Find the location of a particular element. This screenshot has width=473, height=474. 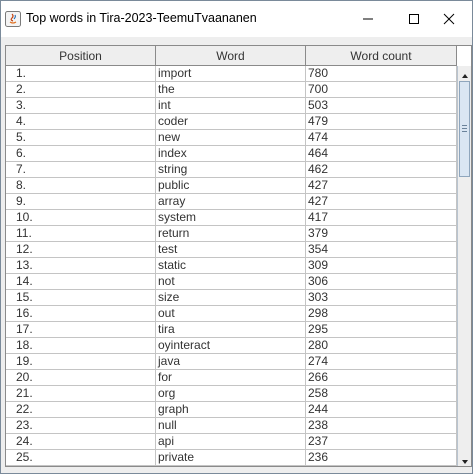

window-title: Top words in Tira-2023-TeemuTvaananen is located at coordinates (141, 18).